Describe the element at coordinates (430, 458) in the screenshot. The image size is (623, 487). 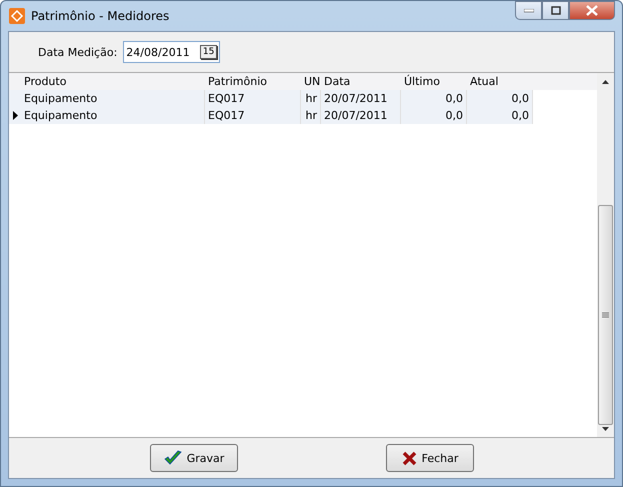
I see `close-button: Fechar` at that location.